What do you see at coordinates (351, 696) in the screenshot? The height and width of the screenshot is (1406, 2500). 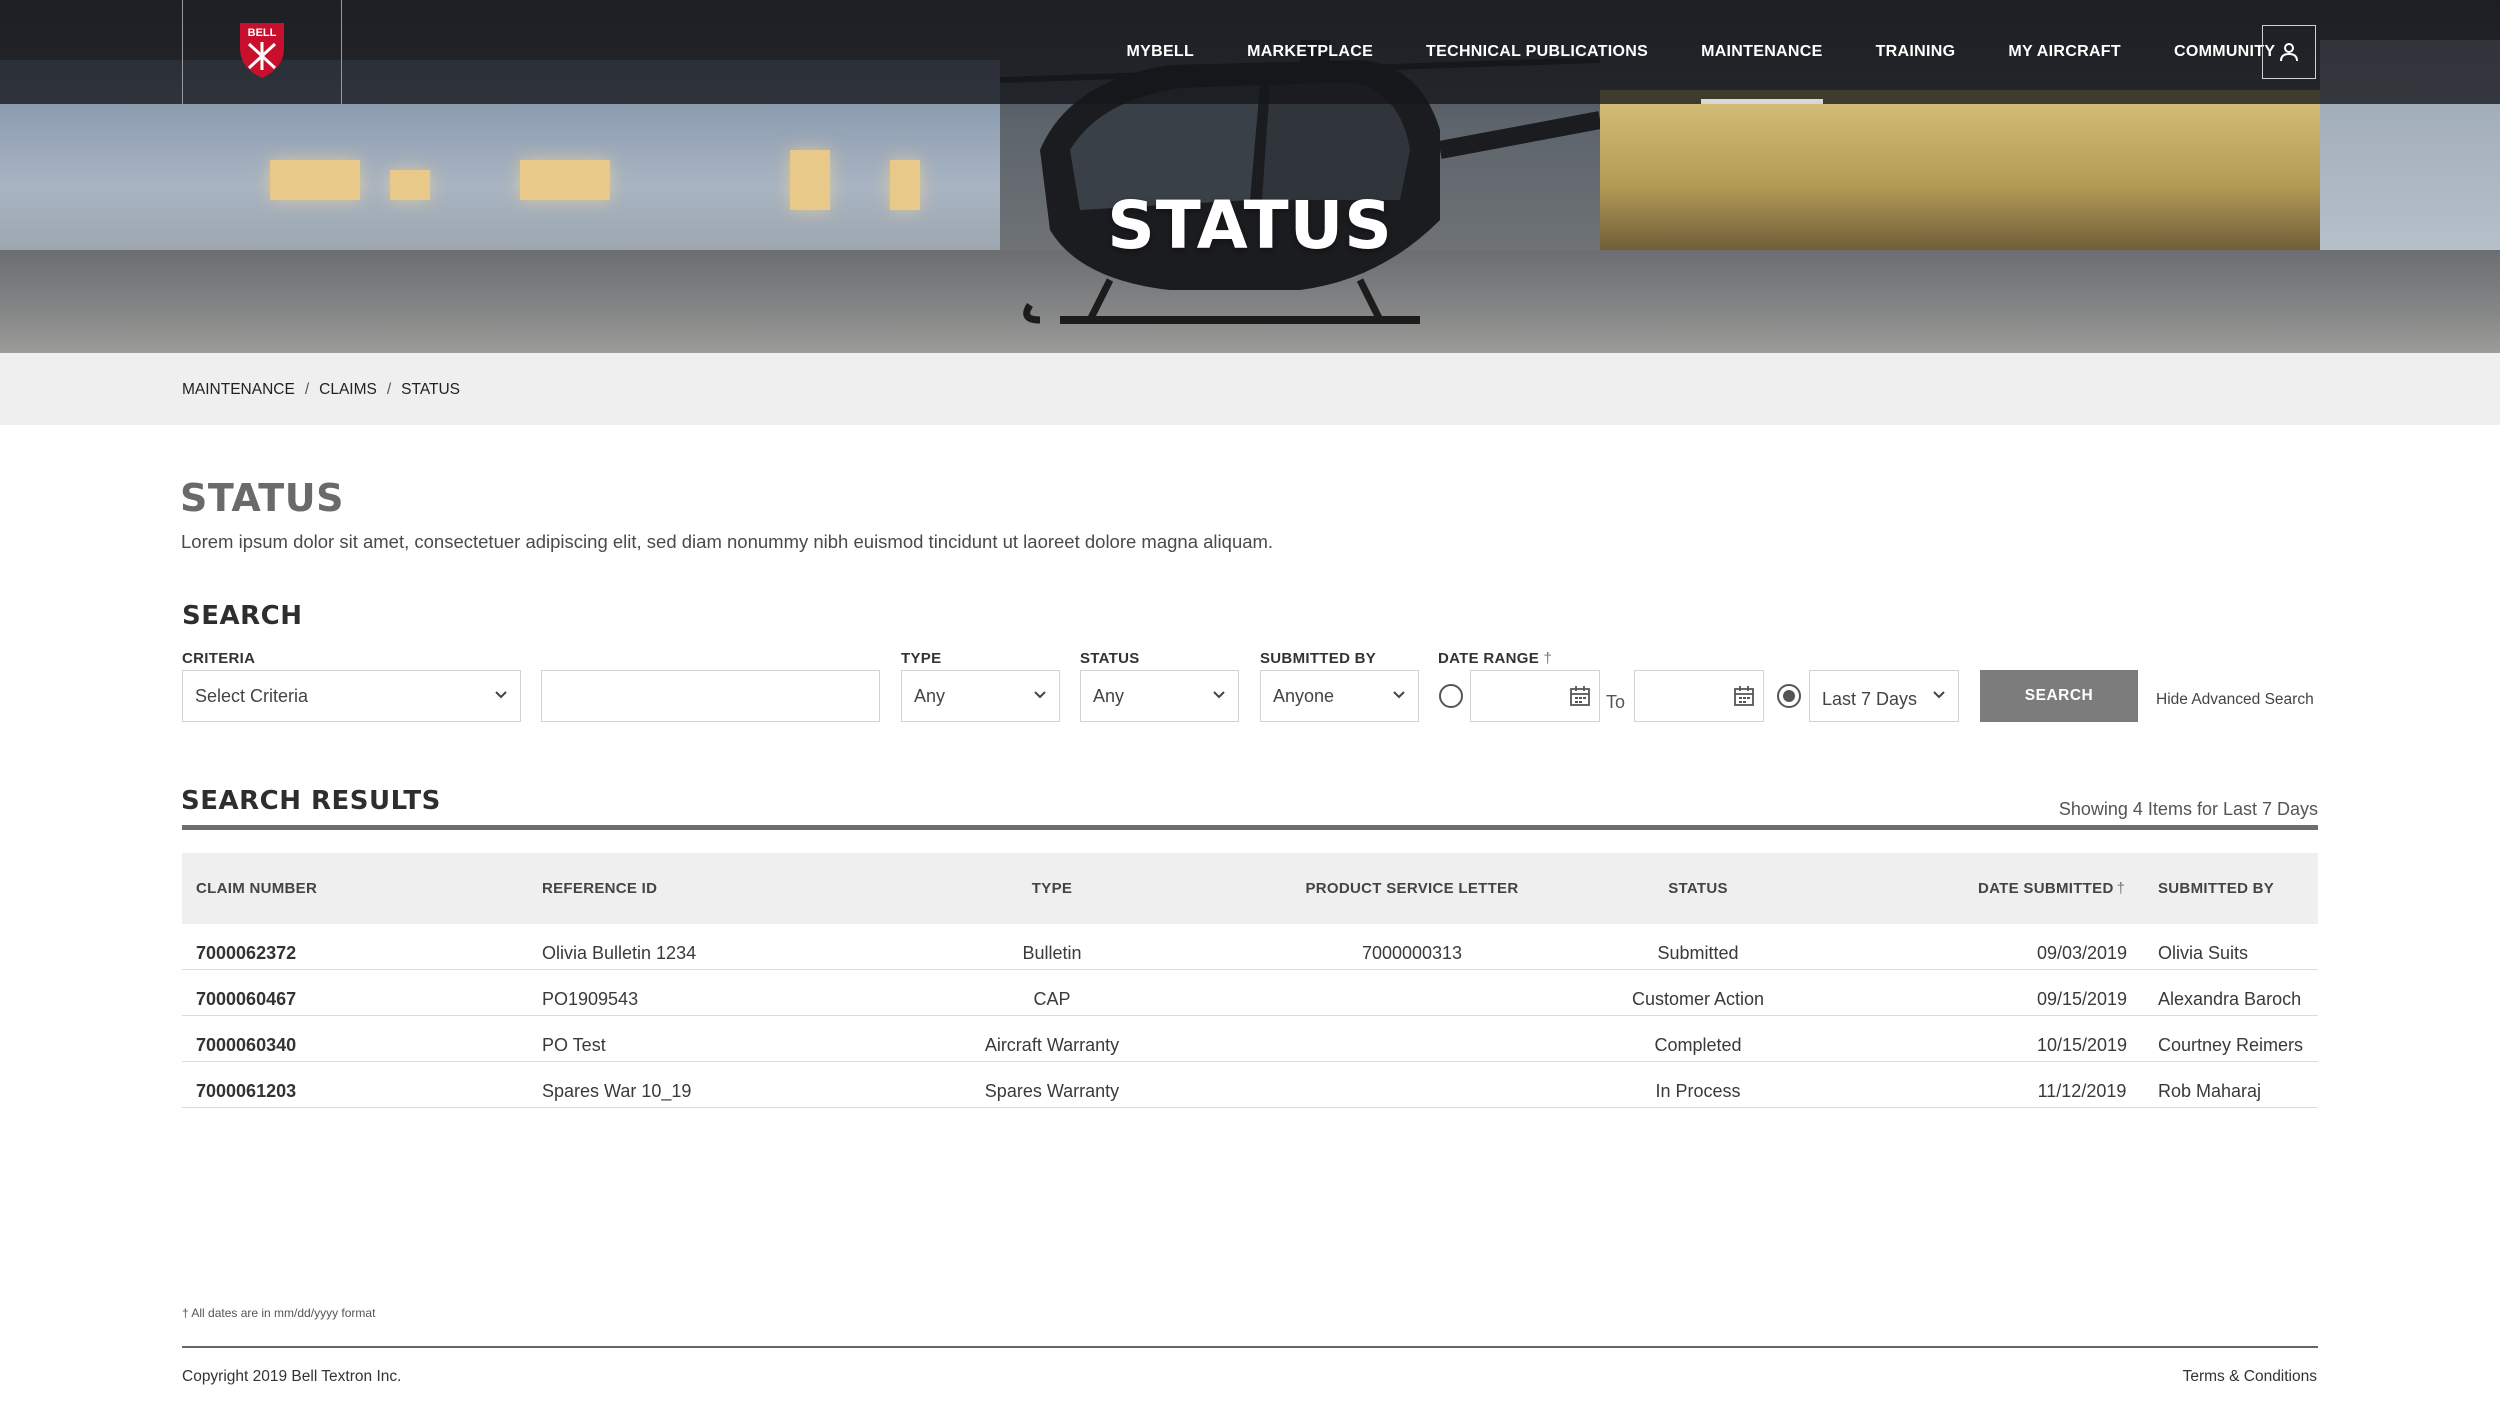 I see `criteria-select: Select Criteria` at bounding box center [351, 696].